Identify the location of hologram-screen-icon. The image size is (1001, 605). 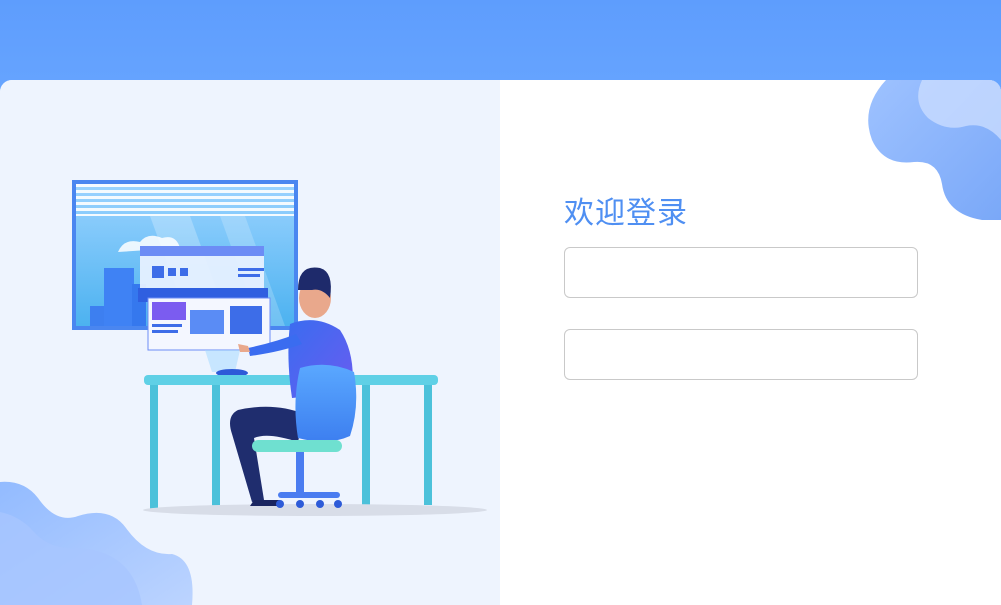
(204, 311).